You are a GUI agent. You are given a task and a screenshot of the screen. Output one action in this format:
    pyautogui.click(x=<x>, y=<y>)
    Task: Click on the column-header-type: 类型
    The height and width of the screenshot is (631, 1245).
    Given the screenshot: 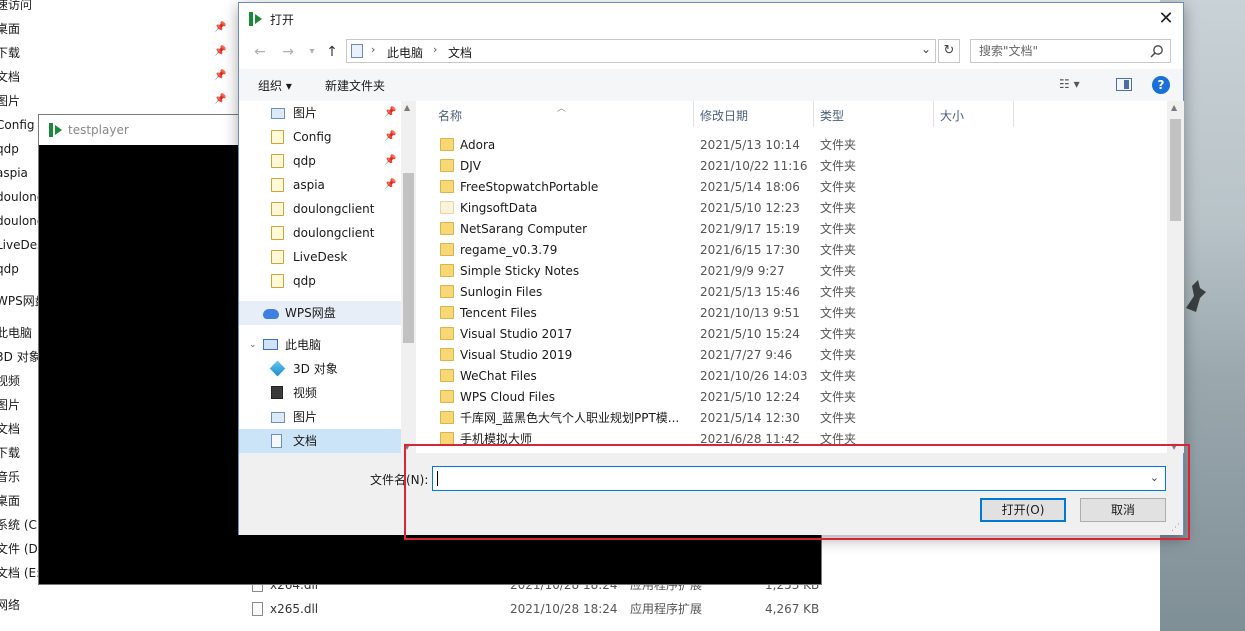 What is the action you would take?
    pyautogui.click(x=832, y=115)
    